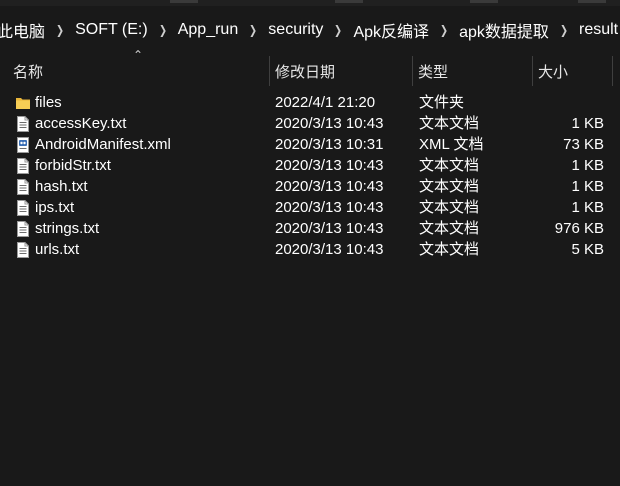  I want to click on file-name-cell: hash.txt, so click(52, 186).